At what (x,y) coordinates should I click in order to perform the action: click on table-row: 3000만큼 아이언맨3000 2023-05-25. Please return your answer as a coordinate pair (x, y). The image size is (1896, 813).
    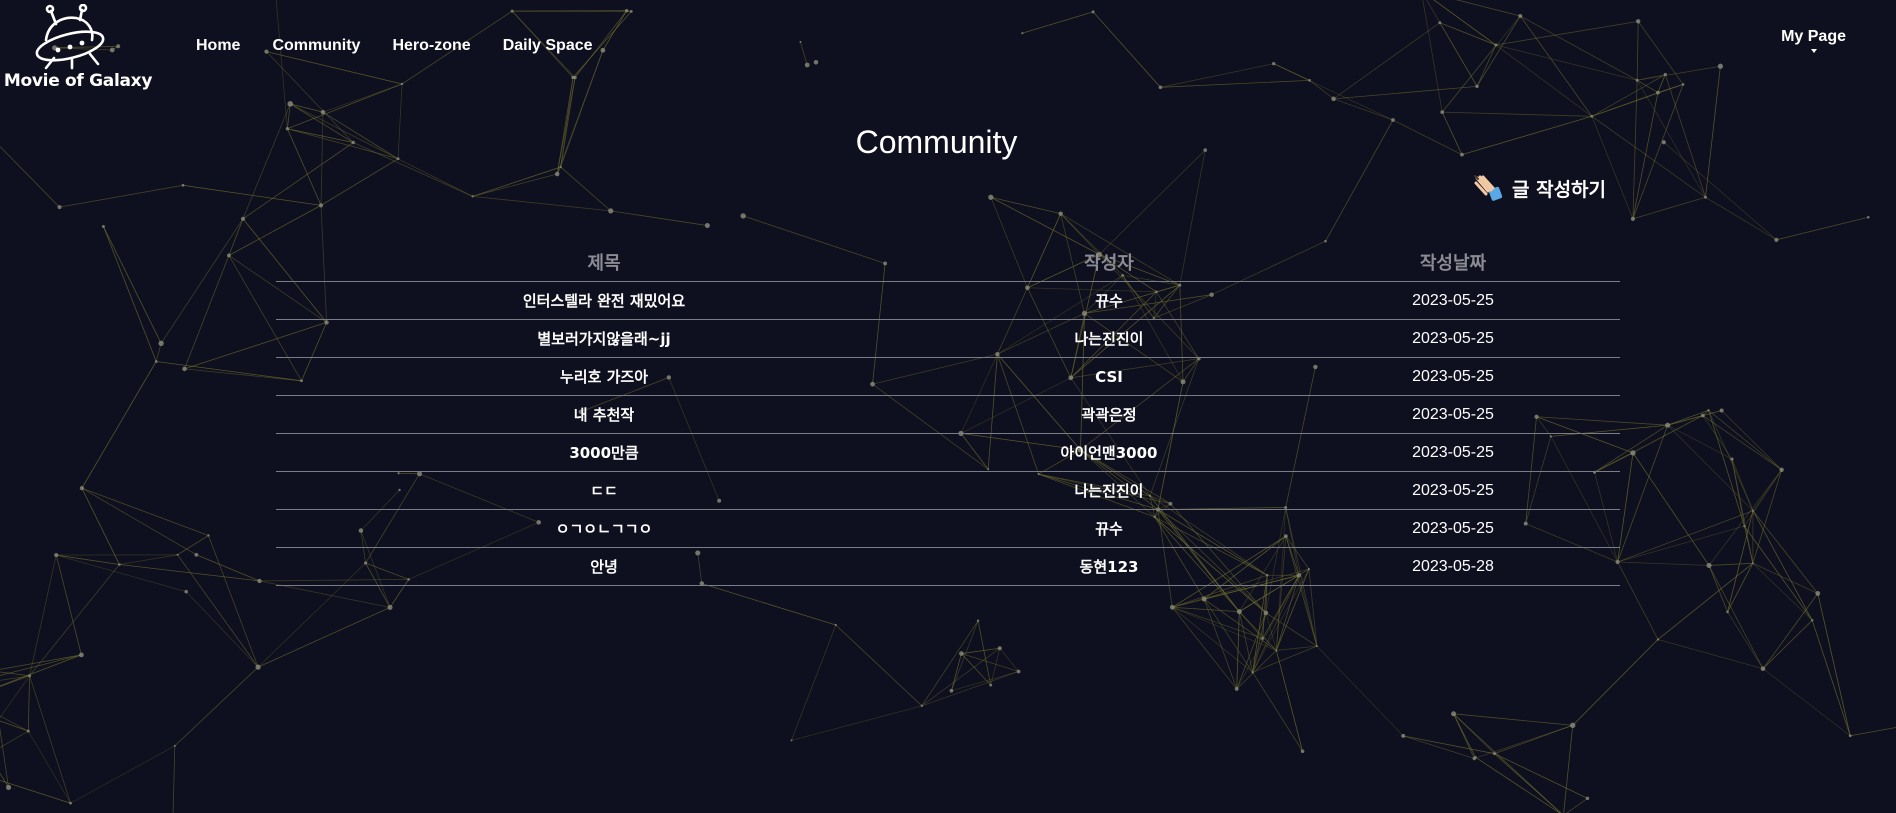
    Looking at the image, I should click on (948, 452).